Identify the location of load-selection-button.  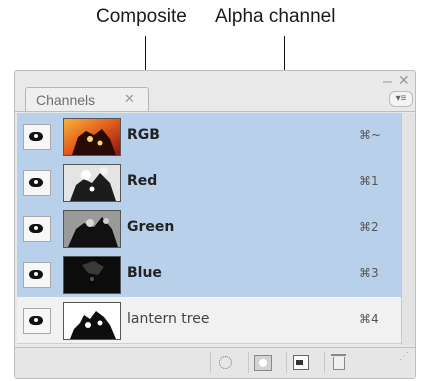
(224, 362).